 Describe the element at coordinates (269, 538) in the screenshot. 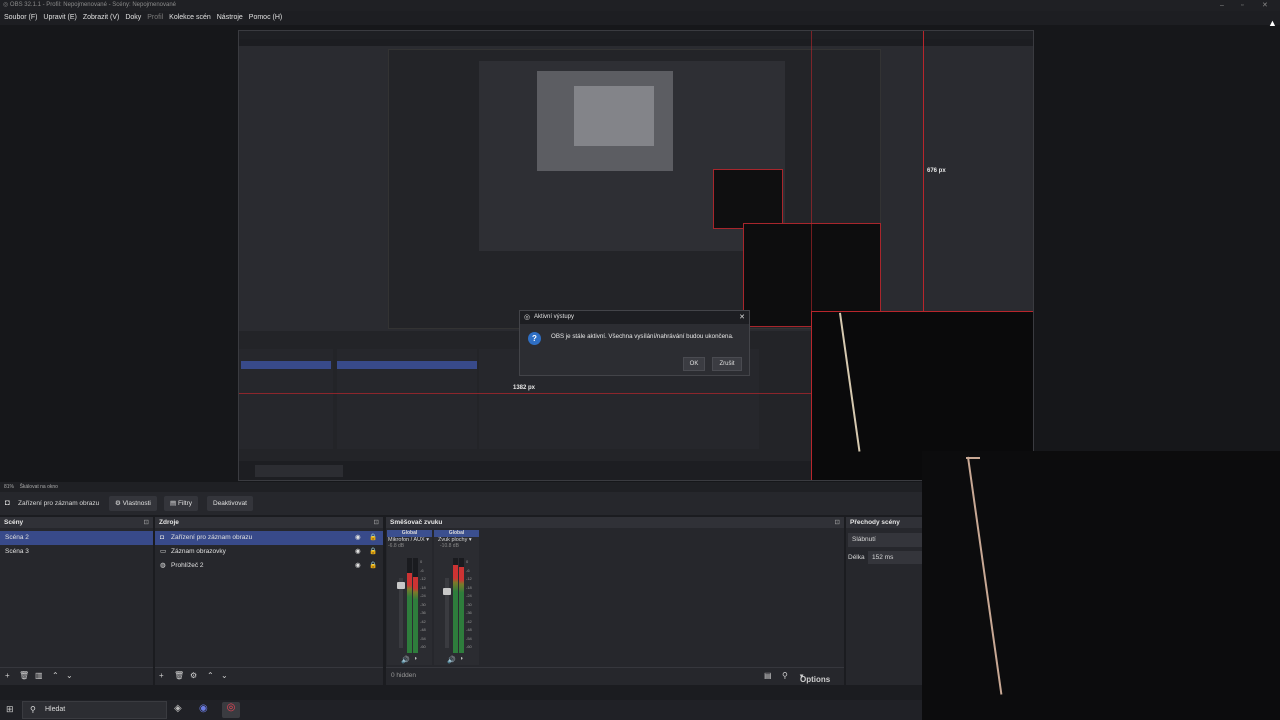

I see `source-item: ◘ Zařízení pro záznam obrazu ◉ 🔒` at that location.